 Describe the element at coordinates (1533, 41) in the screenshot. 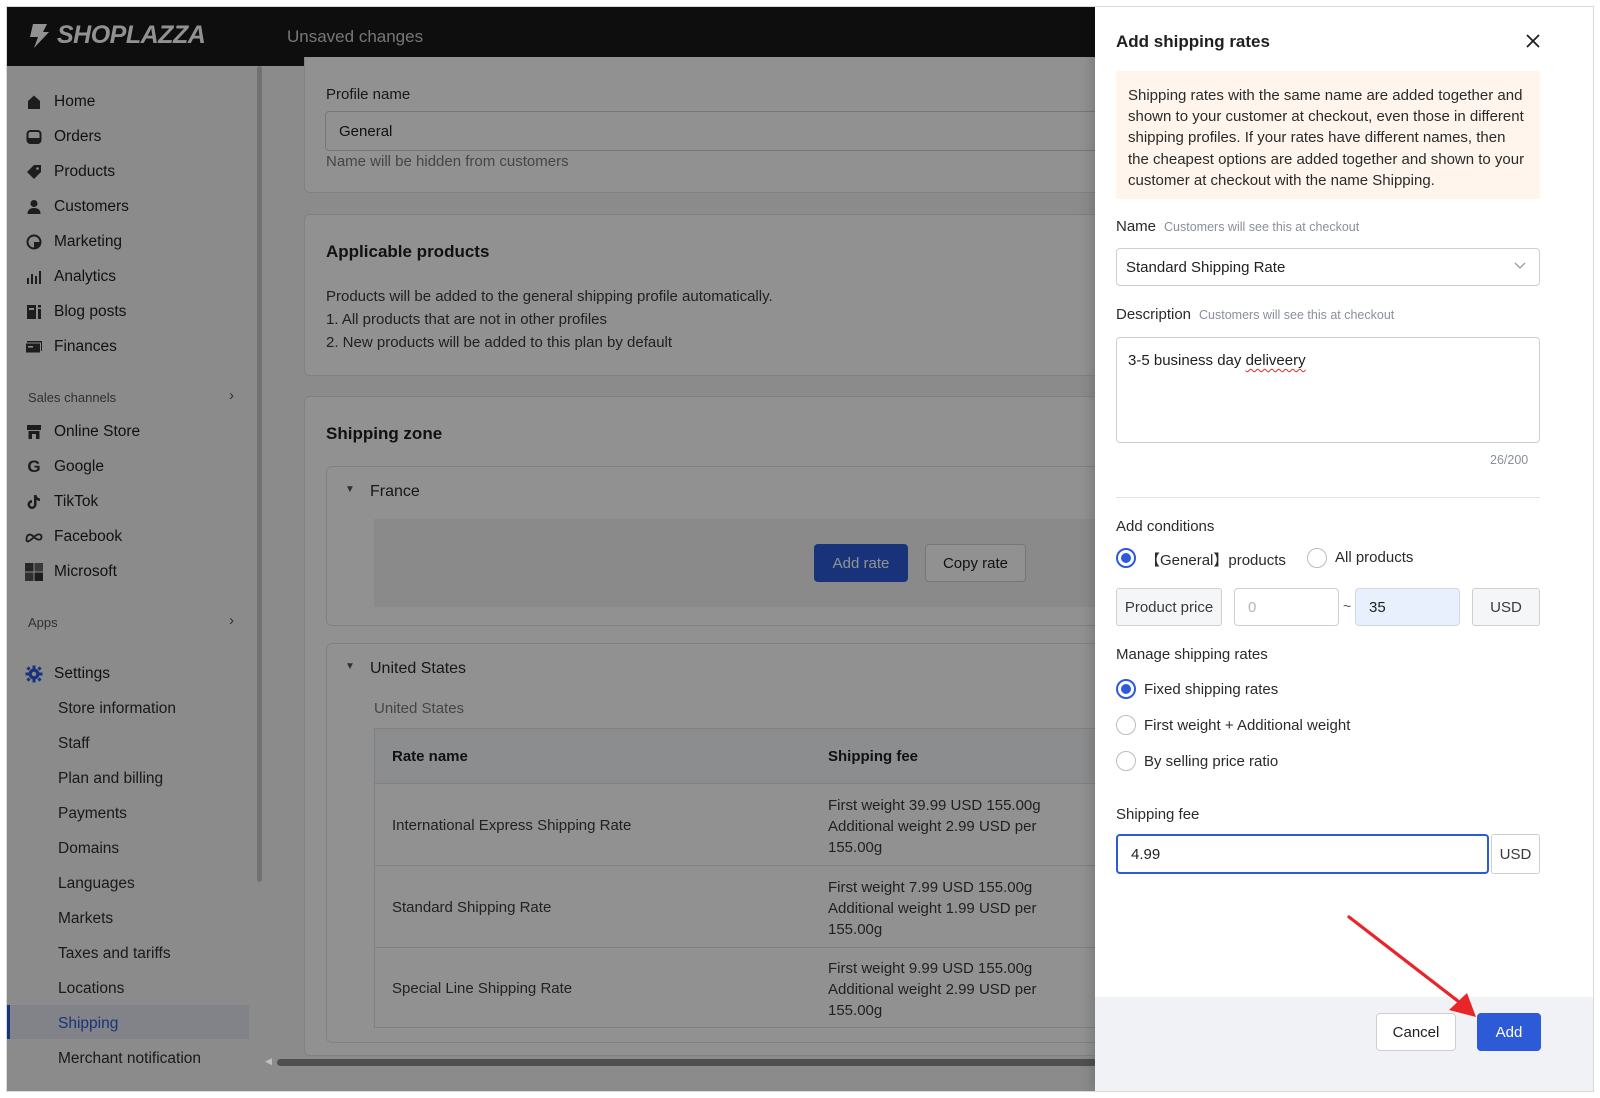

I see `close-icon` at that location.